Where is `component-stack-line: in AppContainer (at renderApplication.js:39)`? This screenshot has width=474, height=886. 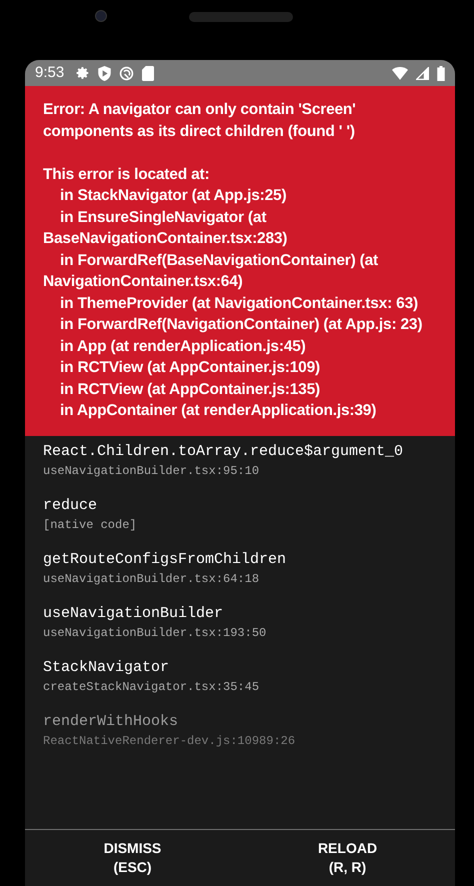
component-stack-line: in AppContainer (at renderApplication.js:39) is located at coordinates (218, 411).